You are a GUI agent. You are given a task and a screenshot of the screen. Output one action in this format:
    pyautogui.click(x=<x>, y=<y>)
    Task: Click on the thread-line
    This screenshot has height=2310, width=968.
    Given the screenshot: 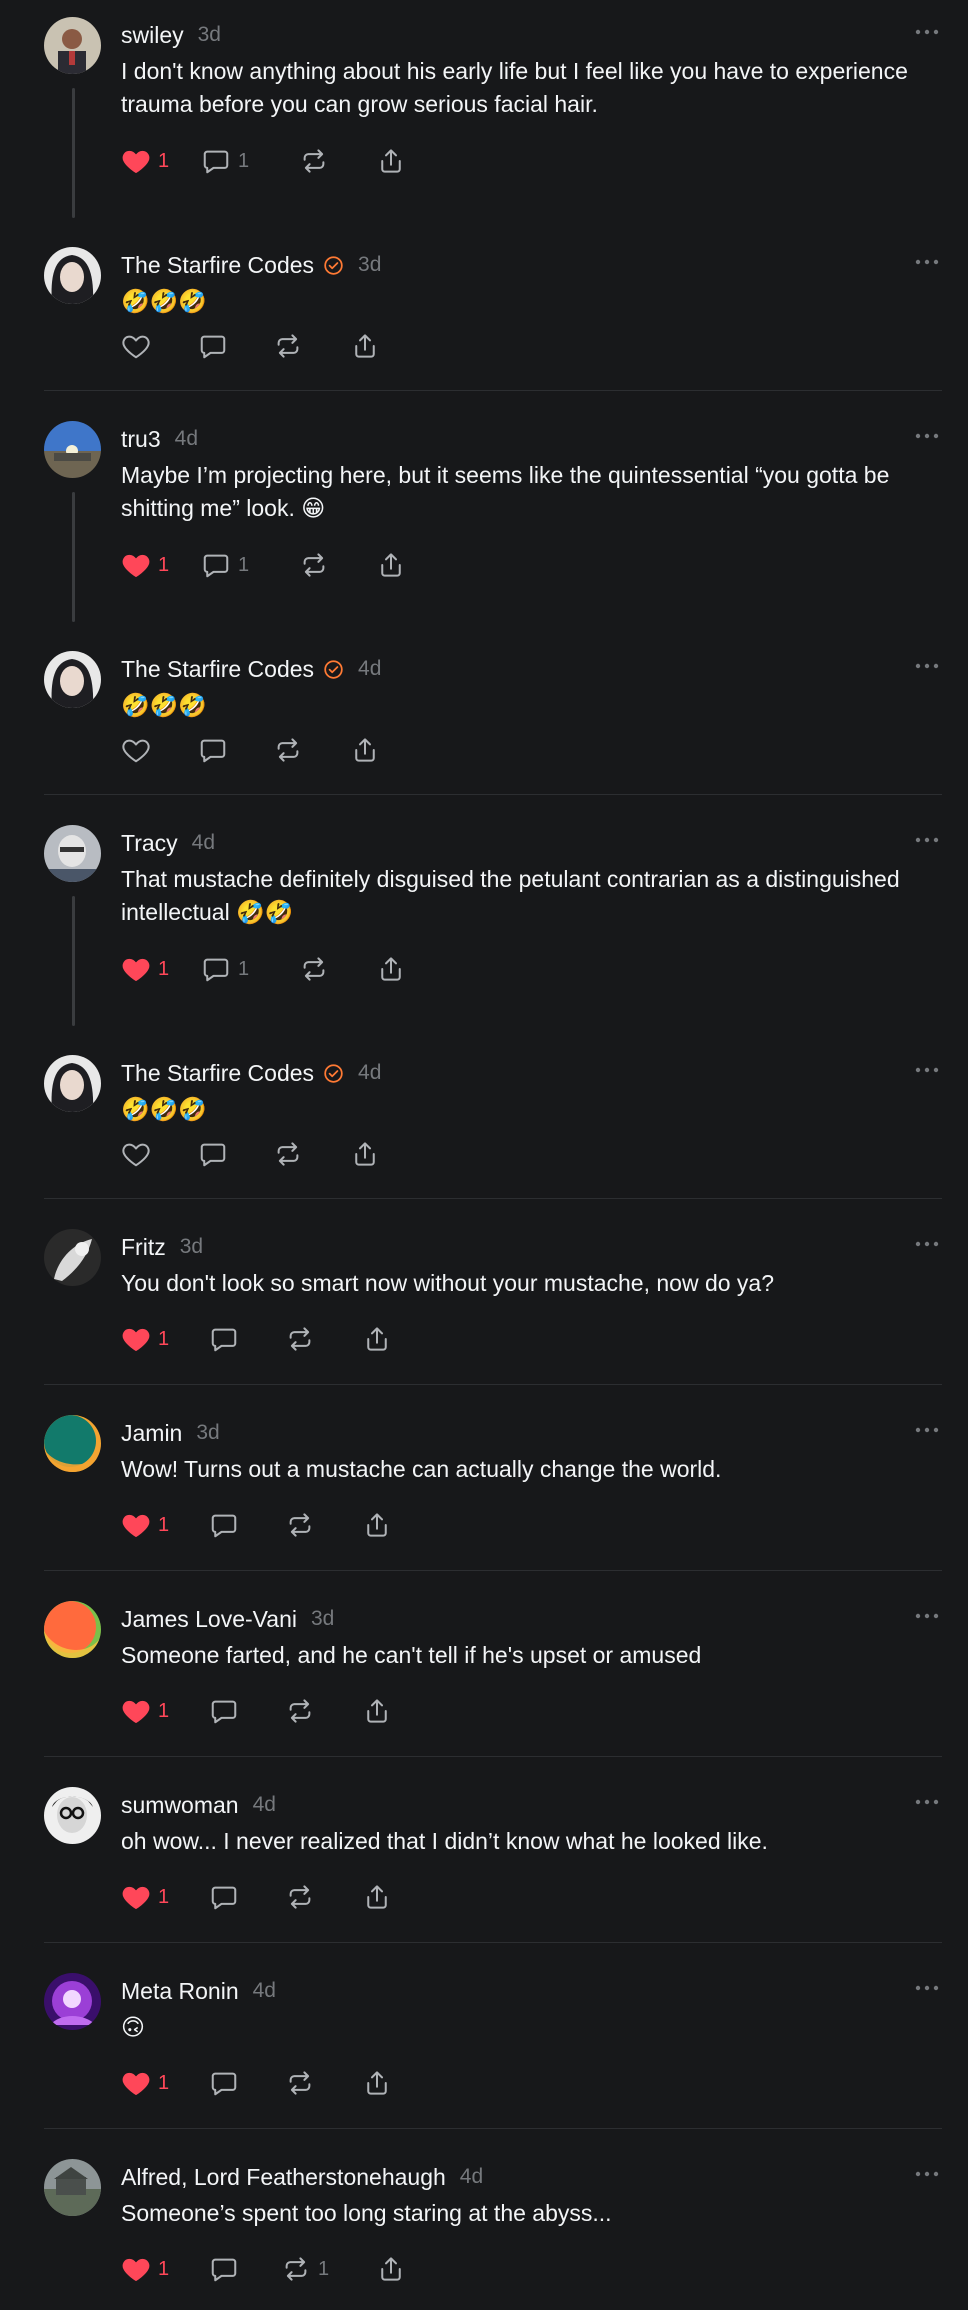 What is the action you would take?
    pyautogui.click(x=73, y=153)
    